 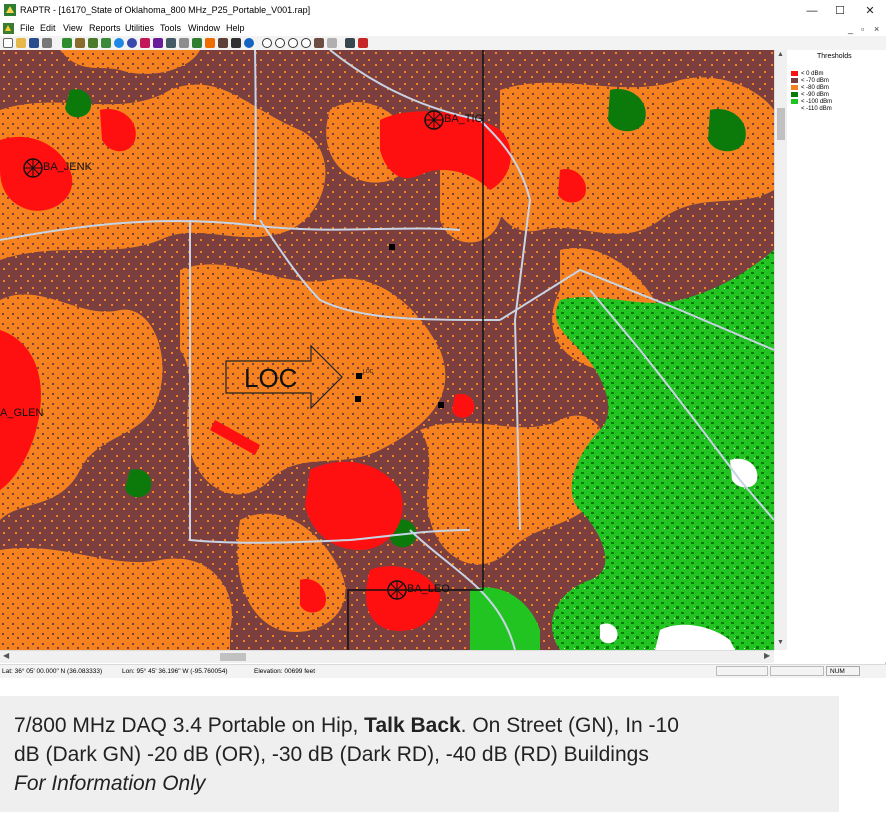 I want to click on legend-title: Thresholds, so click(x=834, y=56).